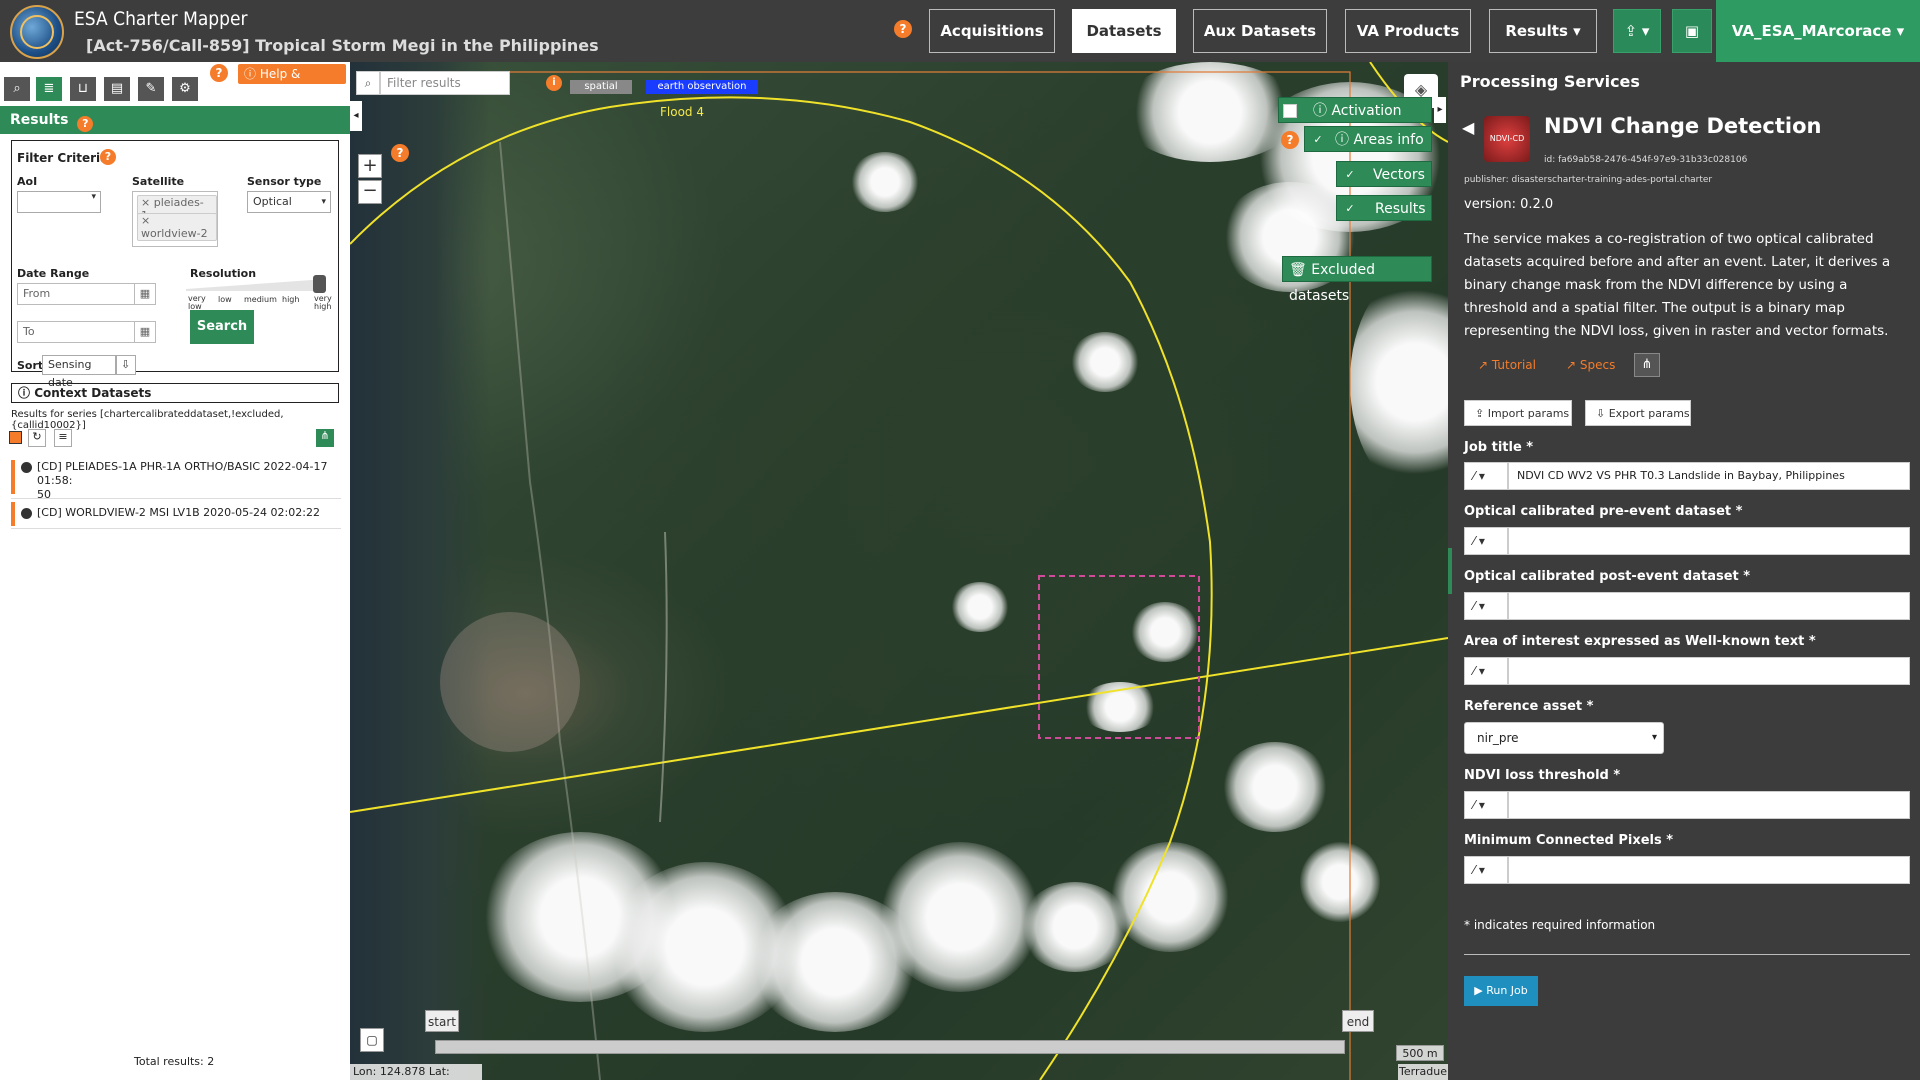 This screenshot has height=1080, width=1920. Describe the element at coordinates (1637, 31) in the screenshot. I see `upload-icon: ⇪ ▾` at that location.